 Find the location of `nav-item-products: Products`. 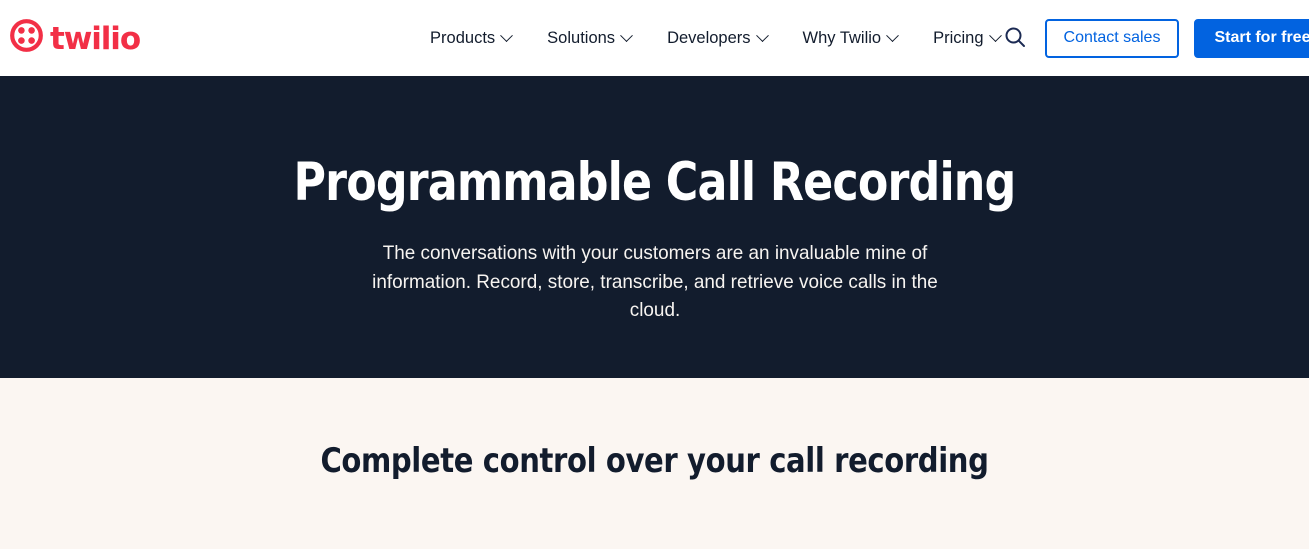

nav-item-products: Products is located at coordinates (472, 37).